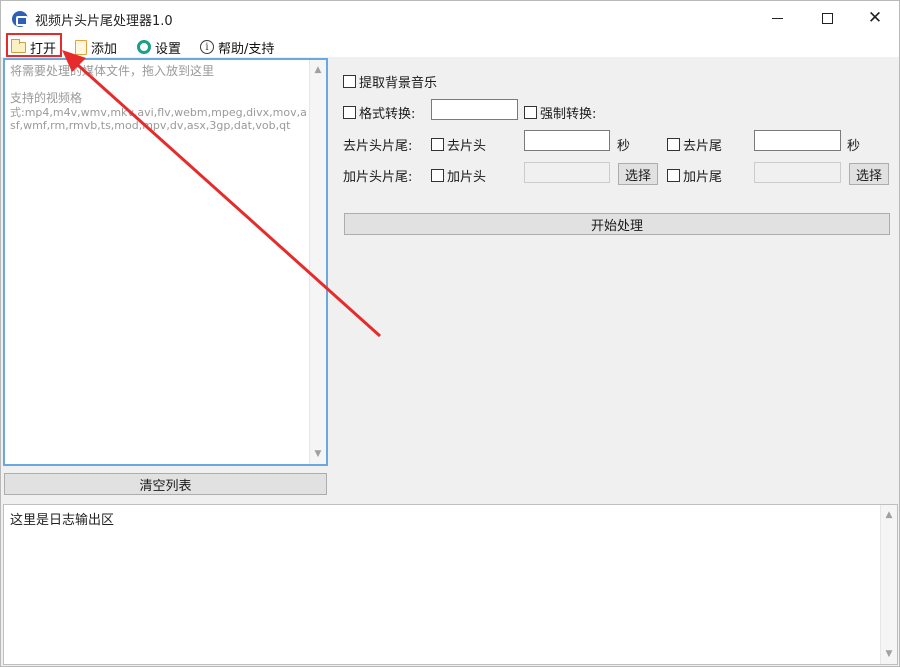 Image resolution: width=900 pixels, height=667 pixels. I want to click on clear-list-button: 清空列表, so click(165, 484).